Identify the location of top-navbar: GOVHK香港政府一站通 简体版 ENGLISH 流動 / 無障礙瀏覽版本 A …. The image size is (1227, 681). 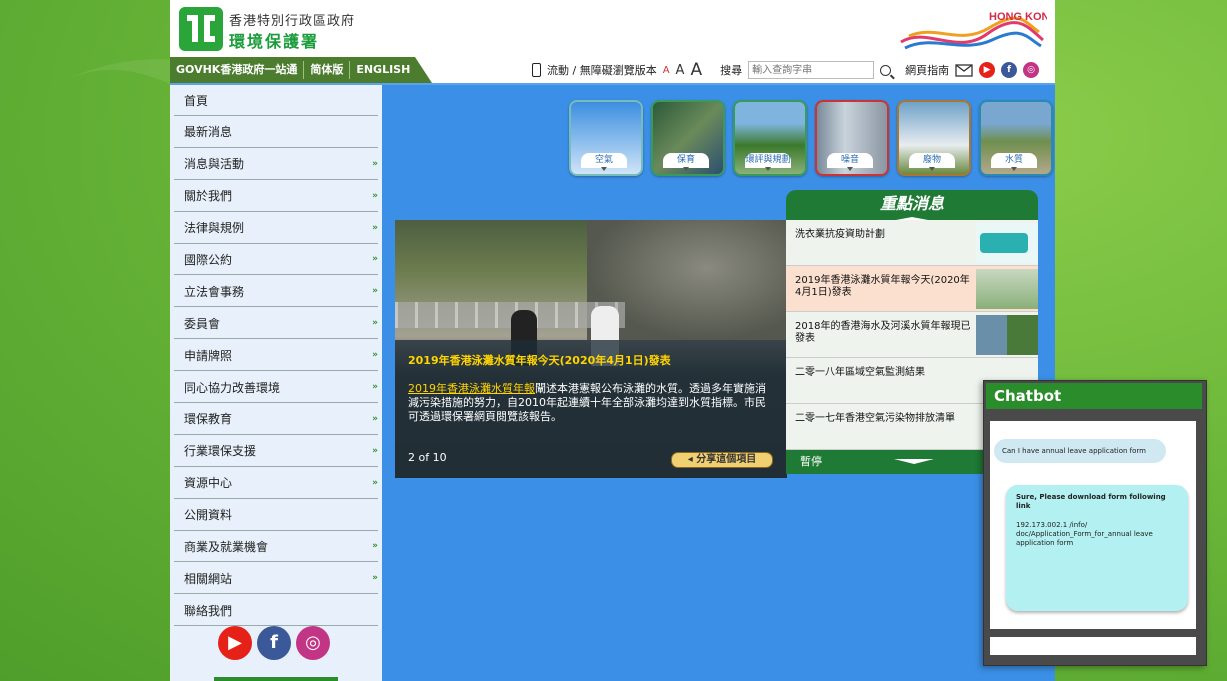
(612, 71).